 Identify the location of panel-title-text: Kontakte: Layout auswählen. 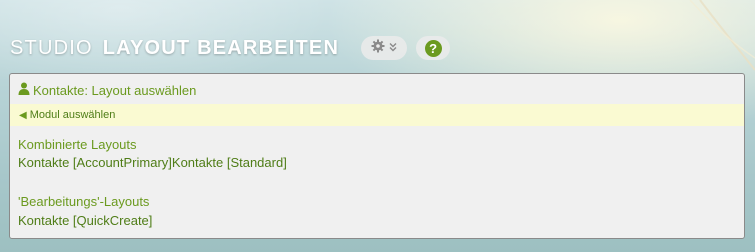
(115, 90).